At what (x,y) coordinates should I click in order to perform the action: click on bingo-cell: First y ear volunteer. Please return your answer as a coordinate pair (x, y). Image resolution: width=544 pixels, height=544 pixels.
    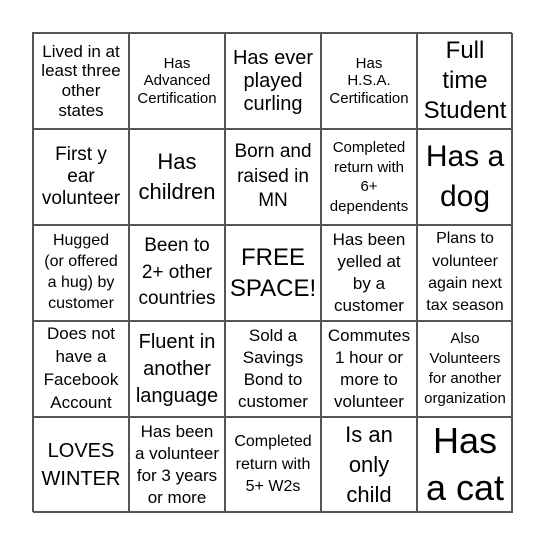
    Looking at the image, I should click on (81, 177).